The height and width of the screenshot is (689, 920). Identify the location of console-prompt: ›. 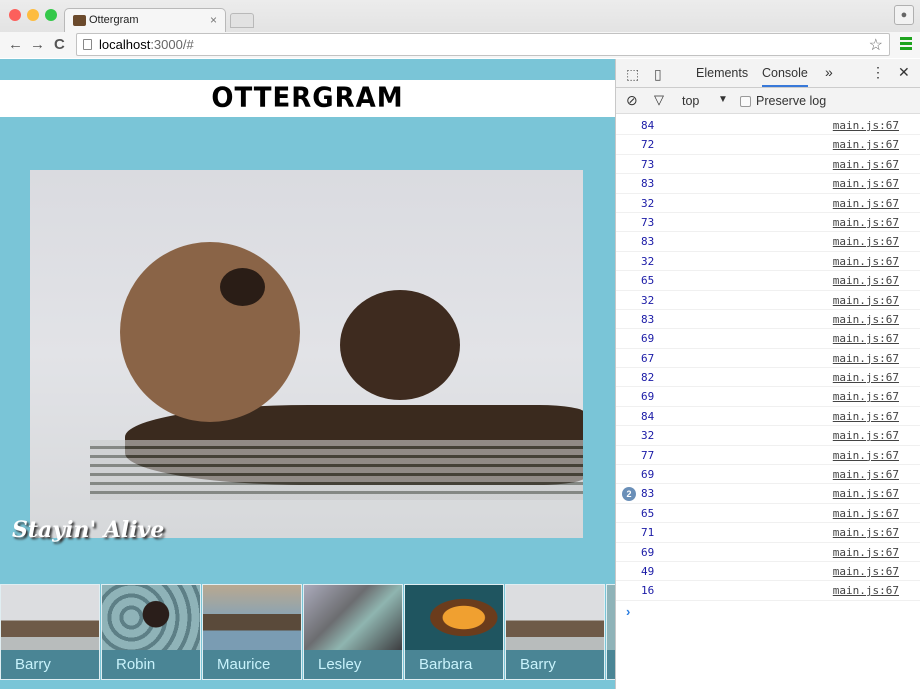
(628, 611).